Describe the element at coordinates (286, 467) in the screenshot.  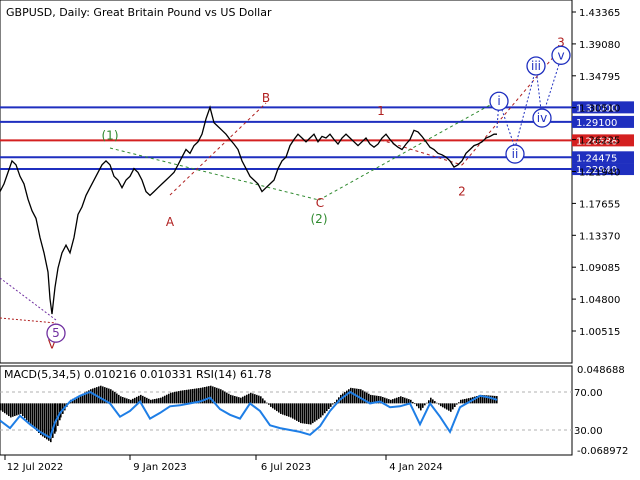
I see `x-tick-label: 6 Jul 2023` at that location.